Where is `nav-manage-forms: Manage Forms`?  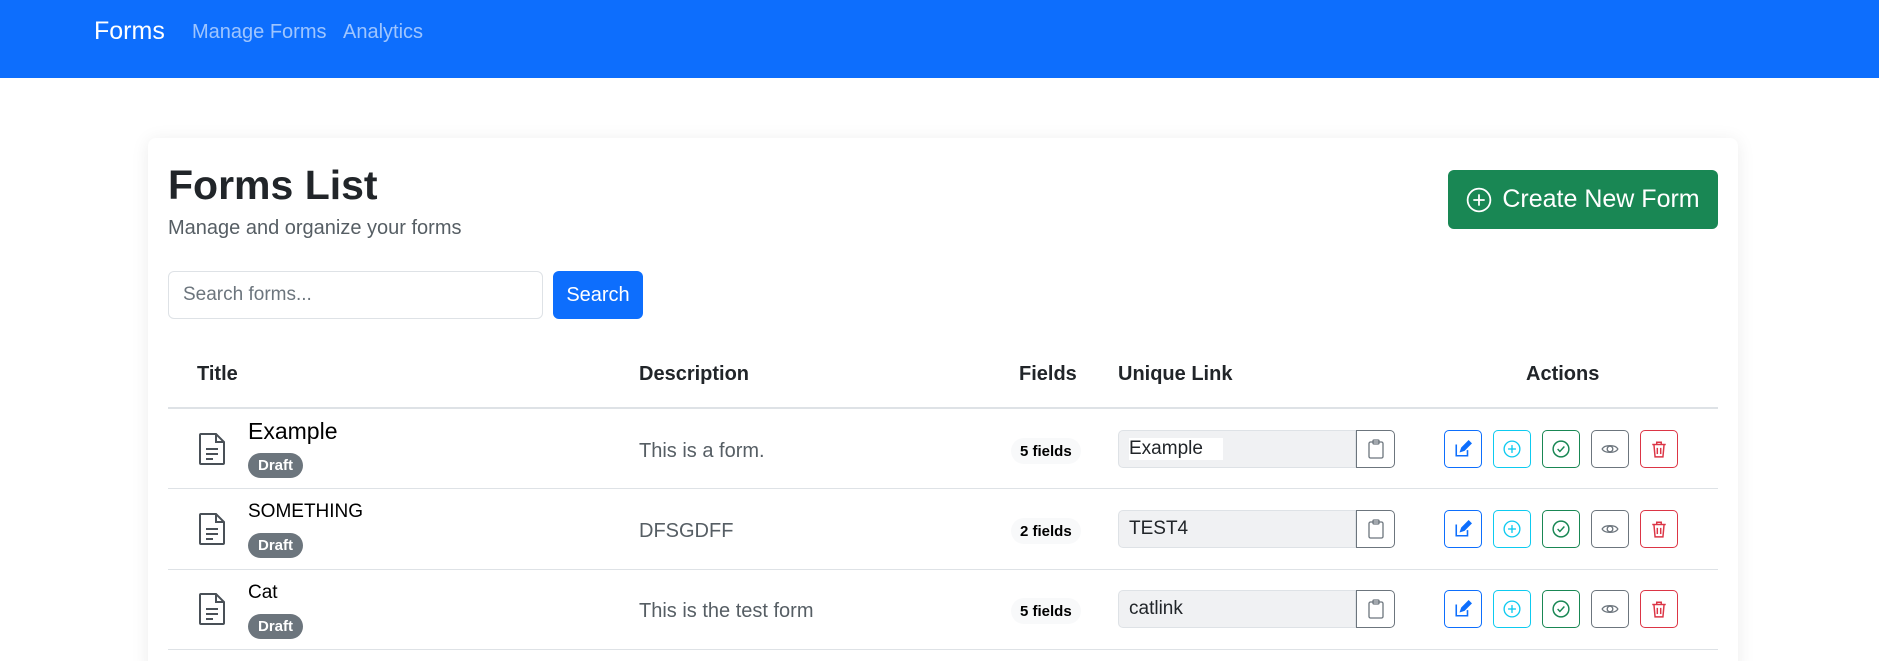 nav-manage-forms: Manage Forms is located at coordinates (259, 32).